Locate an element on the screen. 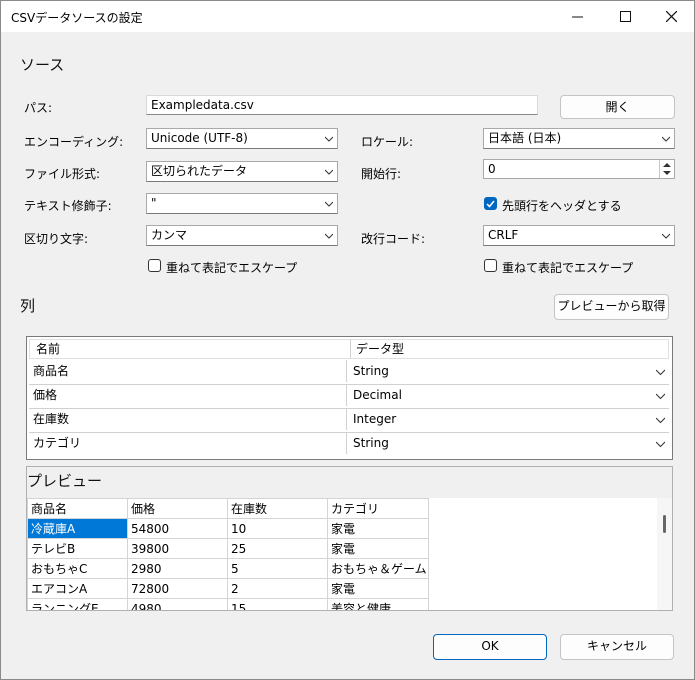  preview-row: エアコンA 72800 2 家電 is located at coordinates (228, 588).